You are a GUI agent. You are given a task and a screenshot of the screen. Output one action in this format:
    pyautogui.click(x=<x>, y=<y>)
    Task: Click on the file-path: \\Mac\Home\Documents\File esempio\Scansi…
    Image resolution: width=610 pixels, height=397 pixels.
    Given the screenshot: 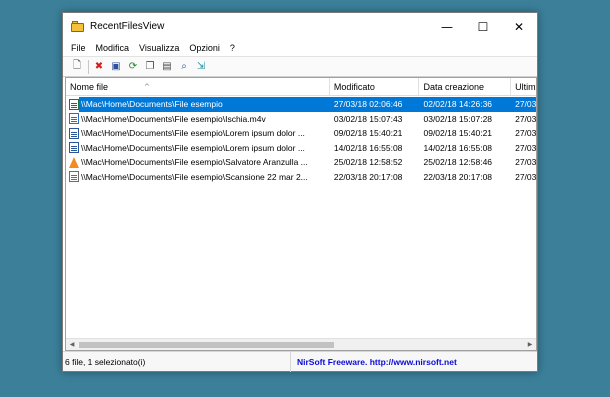 What is the action you would take?
    pyautogui.click(x=194, y=176)
    